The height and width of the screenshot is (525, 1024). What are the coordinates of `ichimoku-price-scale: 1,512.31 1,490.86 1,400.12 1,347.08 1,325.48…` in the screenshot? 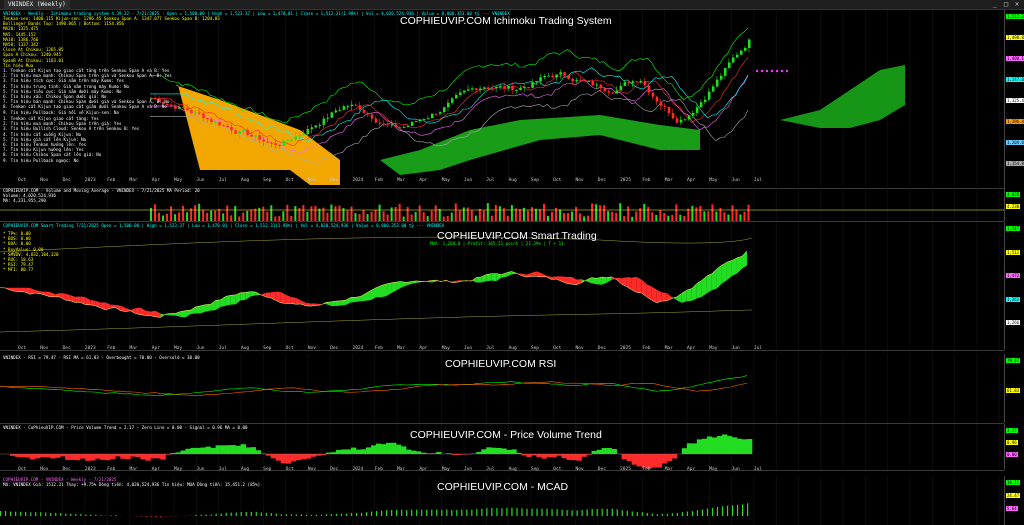 It's located at (1014, 99).